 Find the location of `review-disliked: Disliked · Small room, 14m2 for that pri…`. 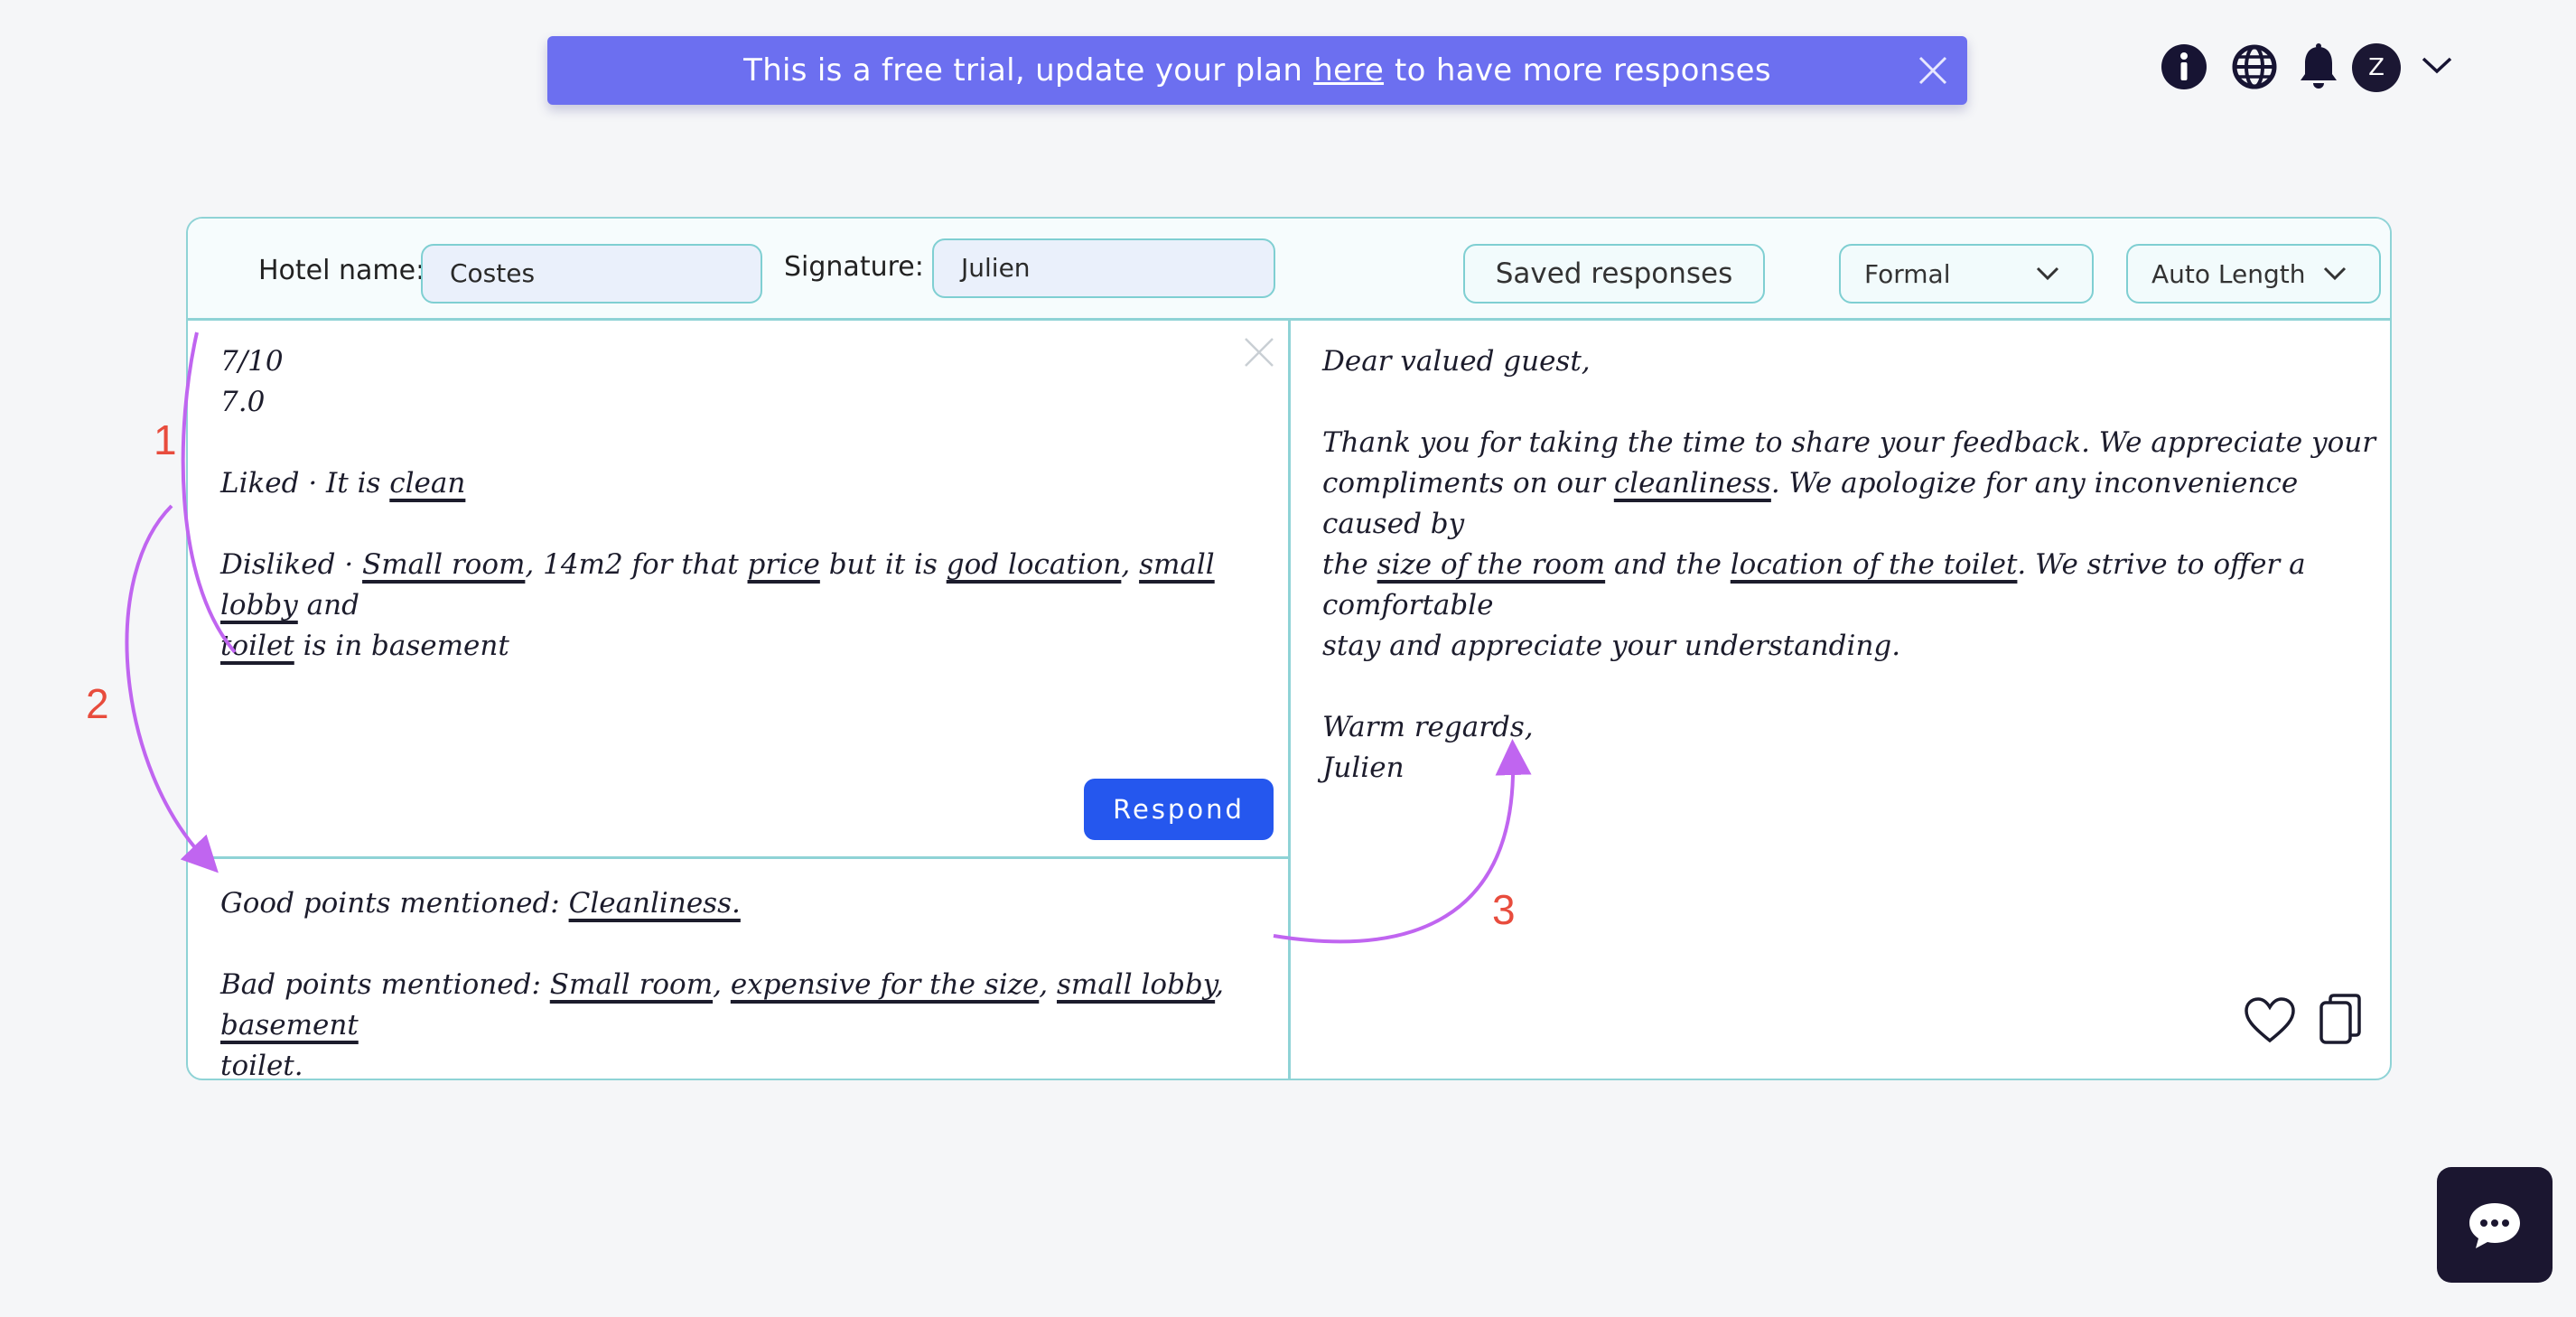

review-disliked: Disliked · Small room, 14m2 for that pri… is located at coordinates (717, 605).